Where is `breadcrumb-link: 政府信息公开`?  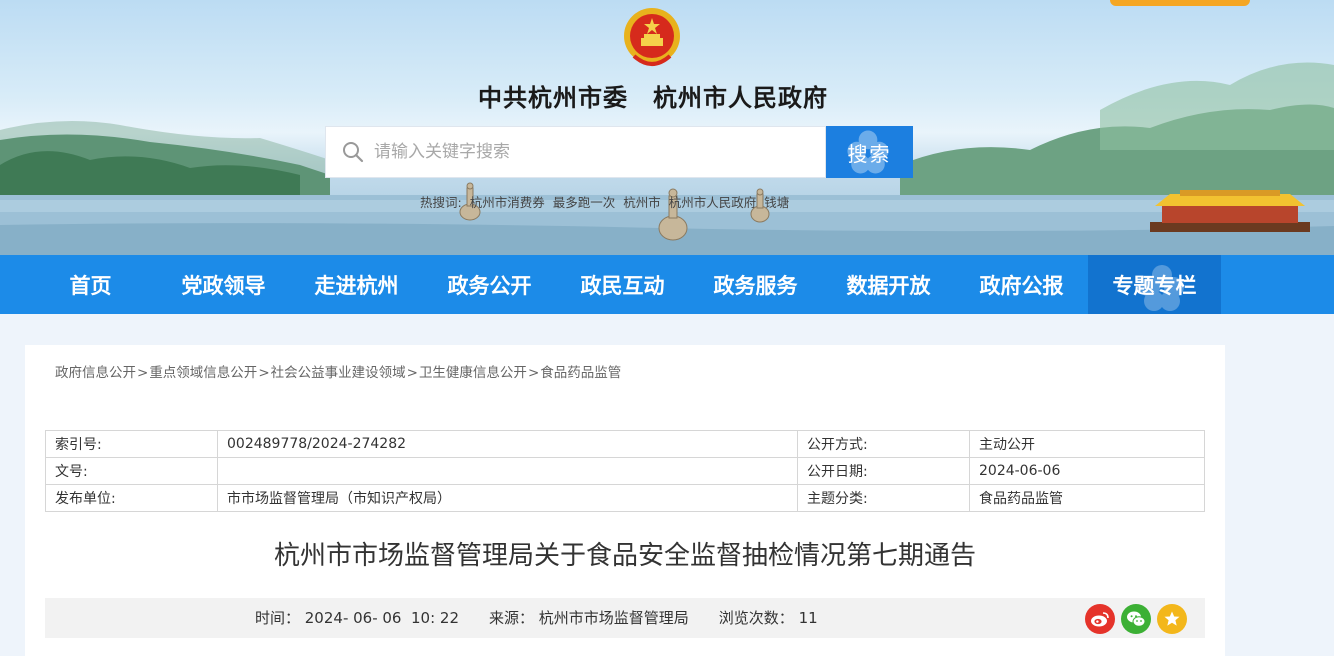
breadcrumb-link: 政府信息公开 is located at coordinates (95, 373).